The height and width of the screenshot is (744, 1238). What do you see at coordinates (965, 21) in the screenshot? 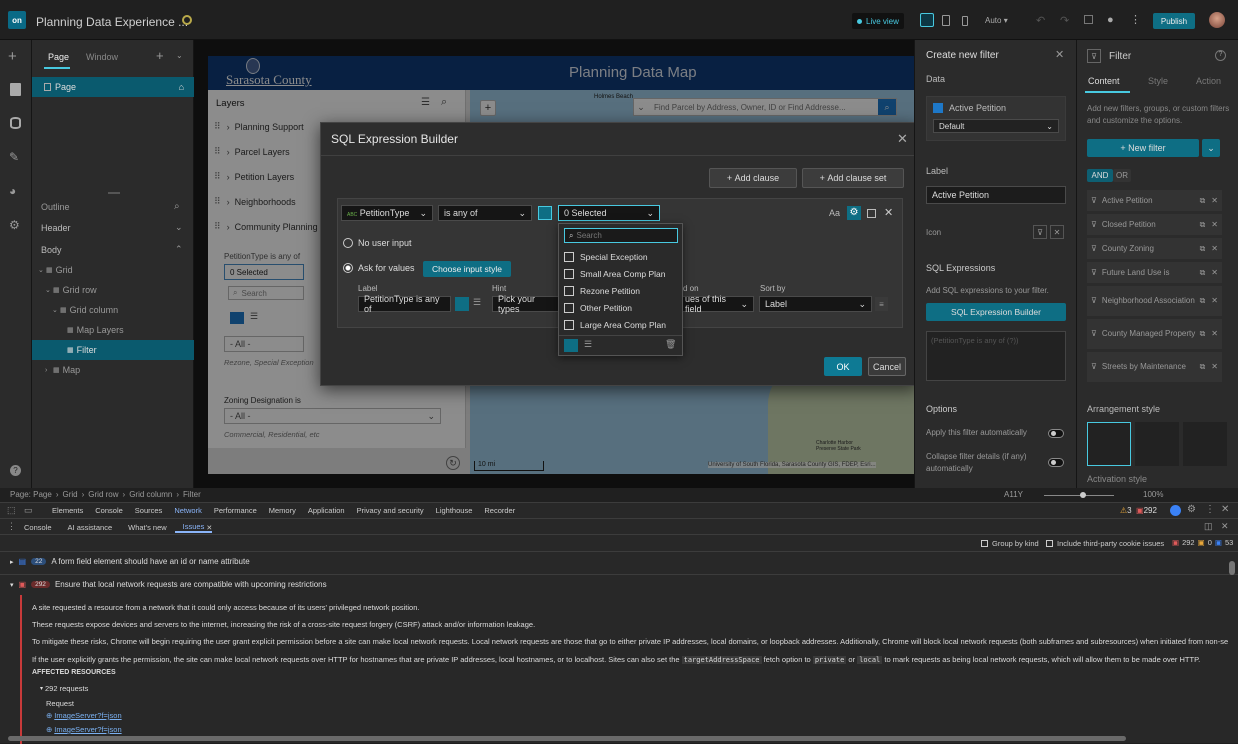
I see `phone-icon` at bounding box center [965, 21].